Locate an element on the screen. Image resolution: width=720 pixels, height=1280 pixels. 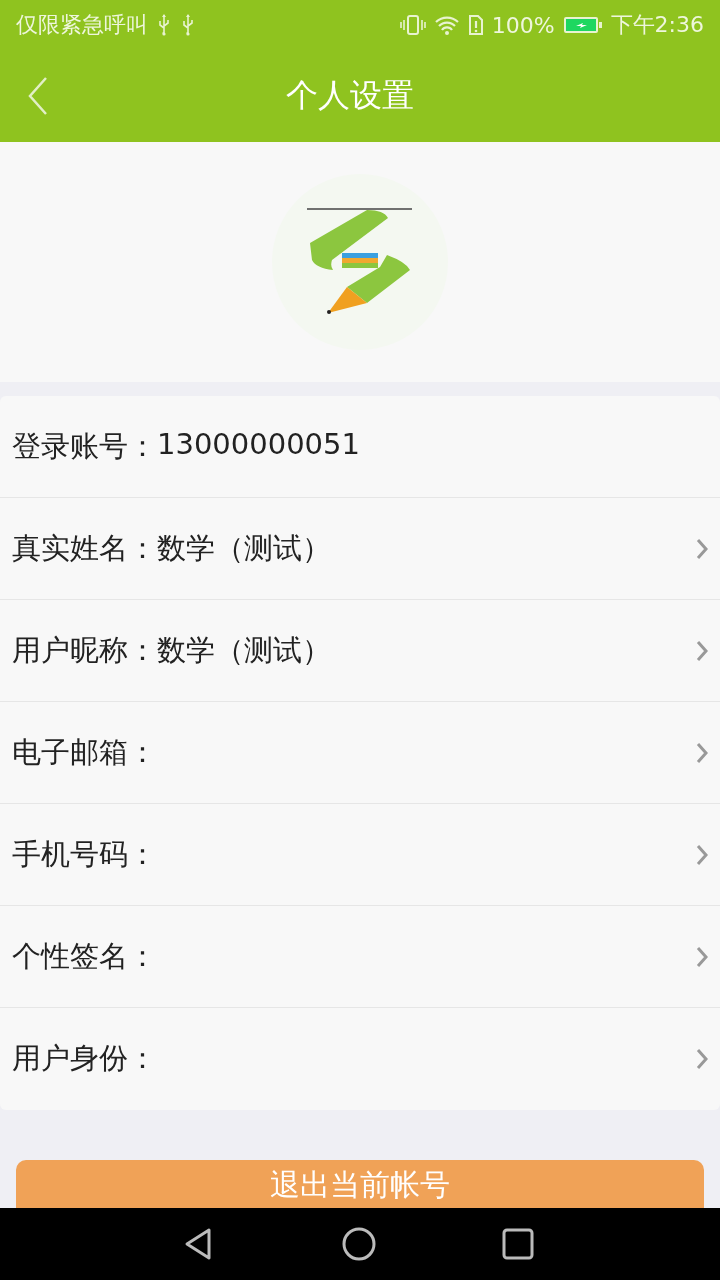
settings-row: 个性签名： is located at coordinates (360, 957).